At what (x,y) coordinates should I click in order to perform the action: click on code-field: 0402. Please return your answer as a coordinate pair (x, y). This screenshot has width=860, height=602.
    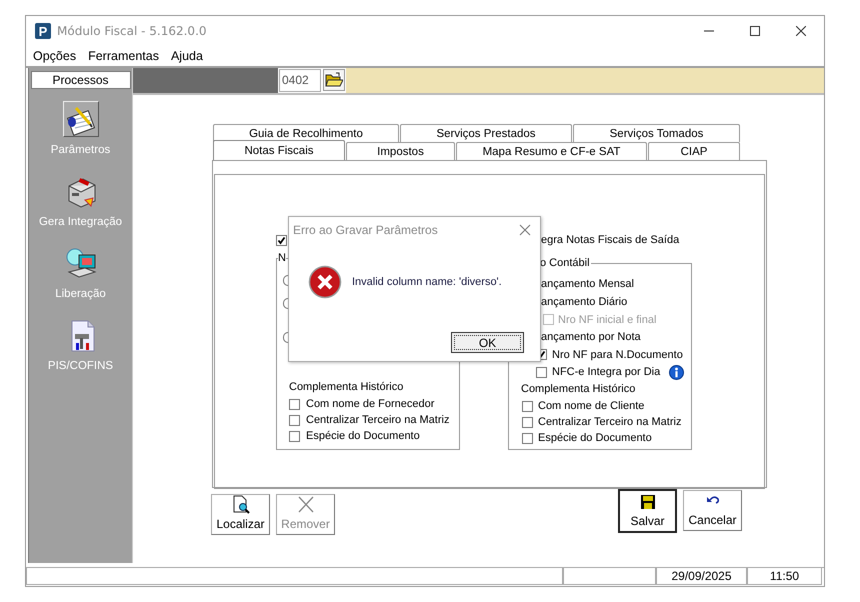
    Looking at the image, I should click on (300, 80).